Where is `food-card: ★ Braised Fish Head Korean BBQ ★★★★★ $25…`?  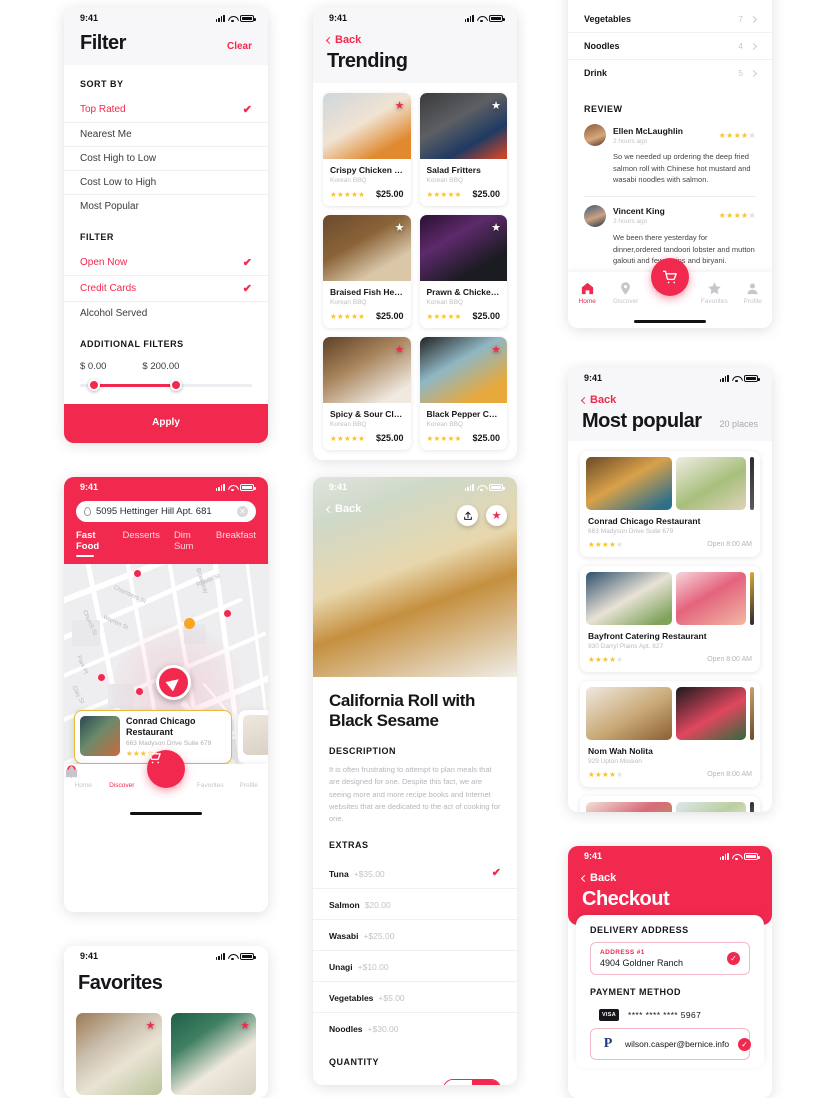 food-card: ★ Braised Fish Head Korean BBQ ★★★★★ $25… is located at coordinates (367, 271).